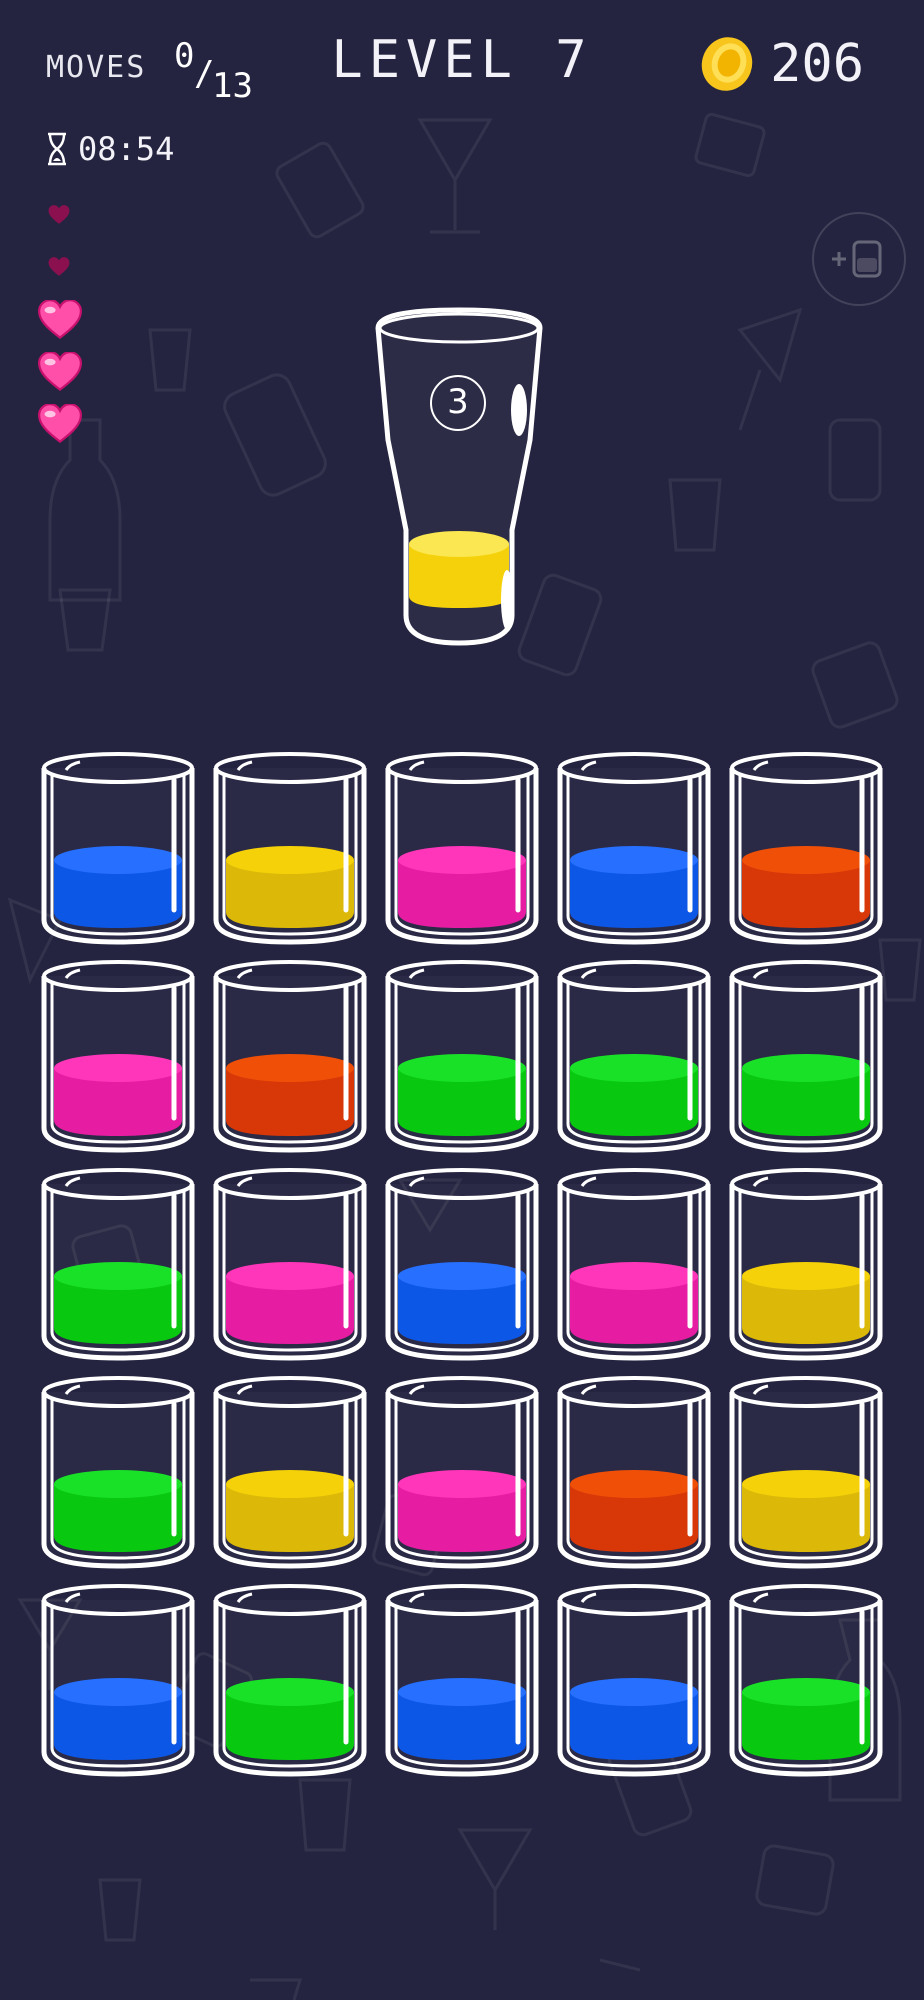 This screenshot has width=924, height=2000. Describe the element at coordinates (817, 64) in the screenshot. I see `coin-count: 206` at that location.